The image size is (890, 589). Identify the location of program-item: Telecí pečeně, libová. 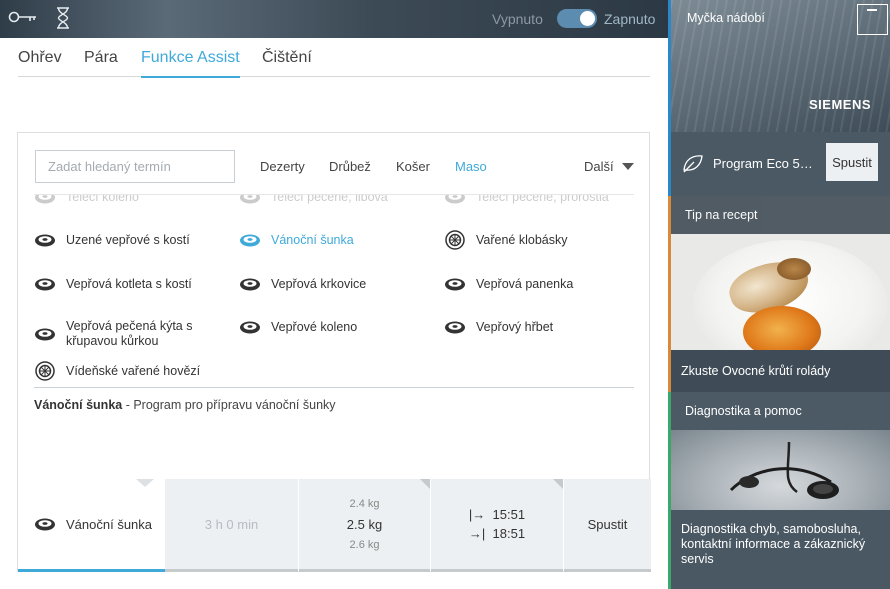
(339, 200).